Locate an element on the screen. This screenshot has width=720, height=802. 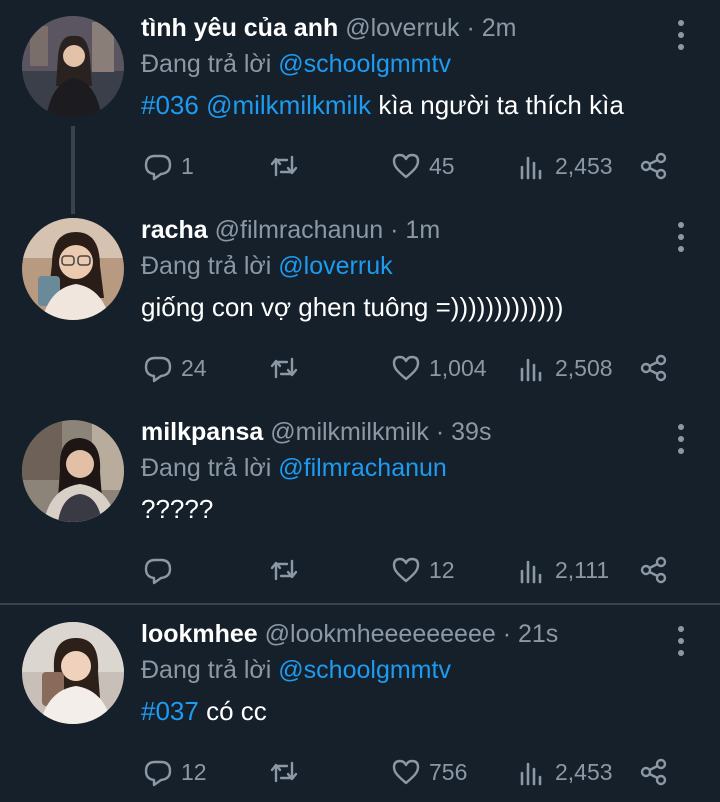
reply-button: 12 is located at coordinates (175, 772).